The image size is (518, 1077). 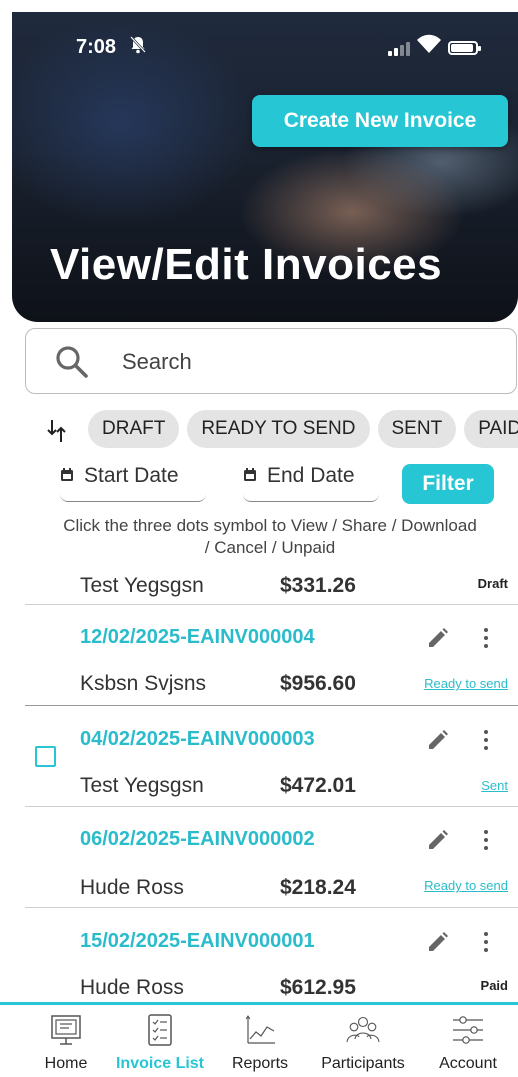 What do you see at coordinates (160, 1030) in the screenshot?
I see `checklist-icon` at bounding box center [160, 1030].